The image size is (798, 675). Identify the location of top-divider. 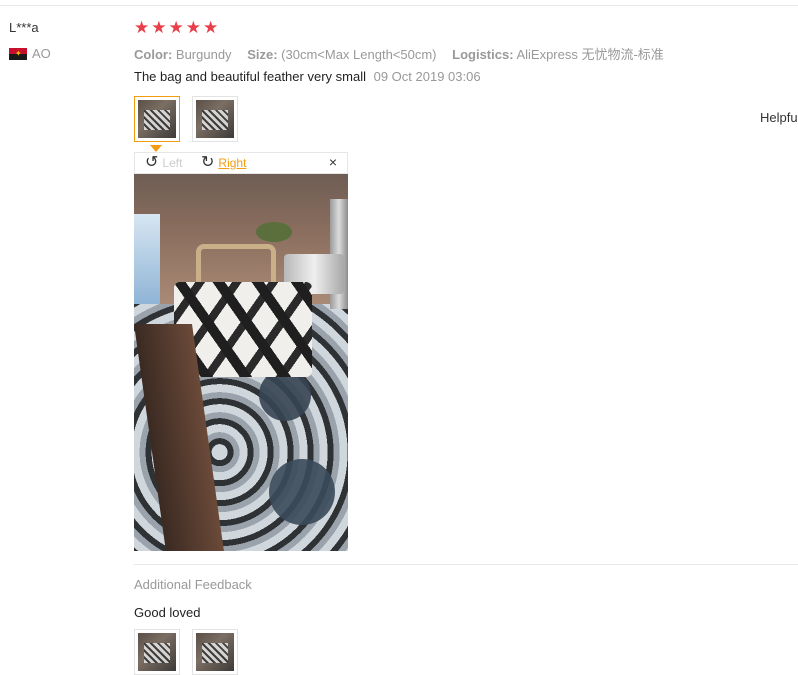
(399, 5).